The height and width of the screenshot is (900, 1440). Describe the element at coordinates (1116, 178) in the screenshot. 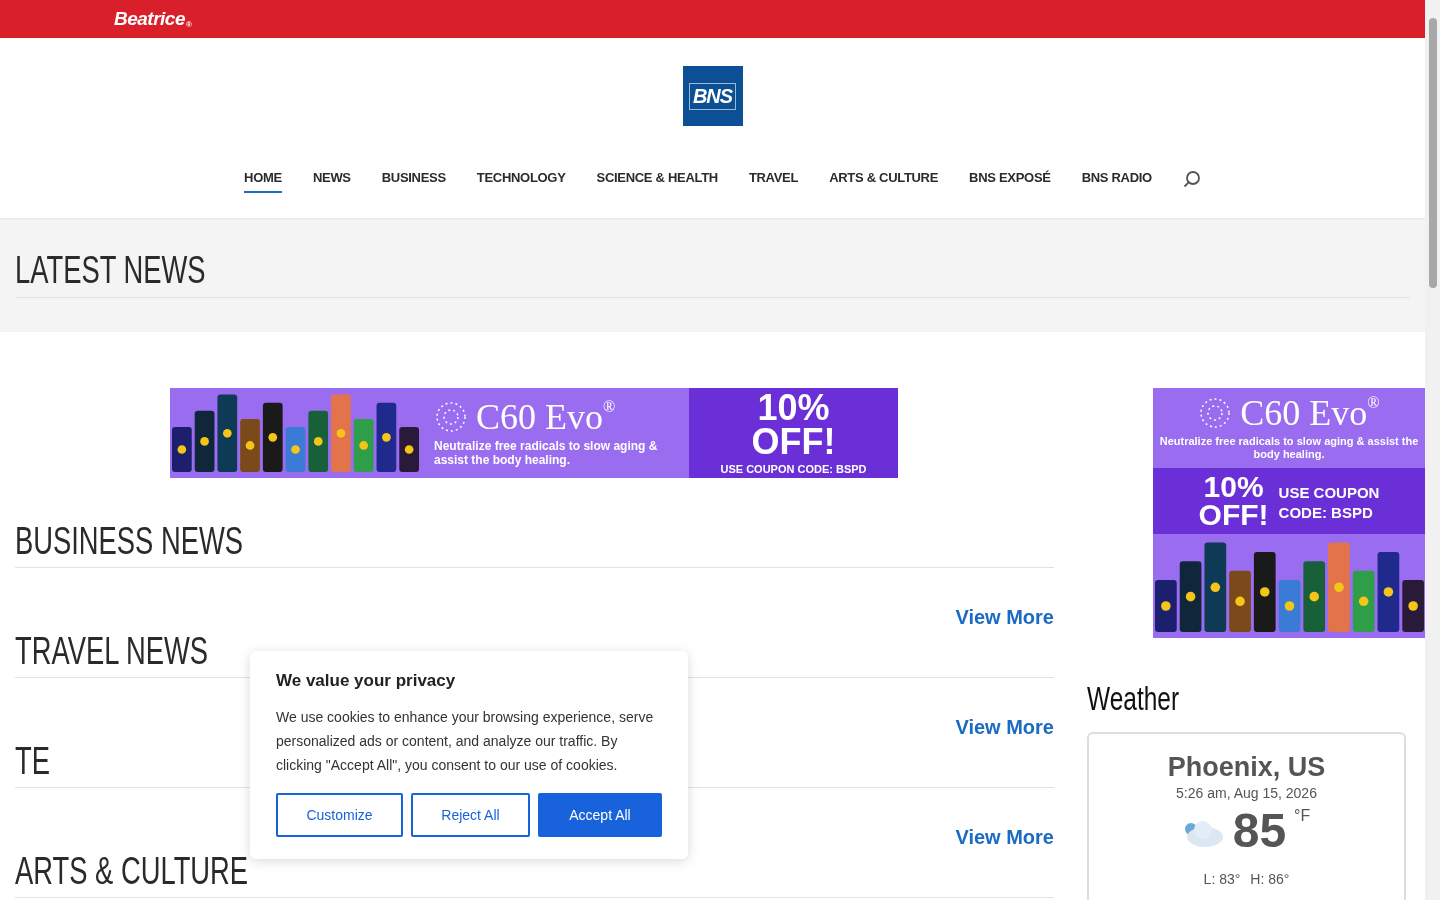

I see `nav-link: BNS RADIO` at that location.